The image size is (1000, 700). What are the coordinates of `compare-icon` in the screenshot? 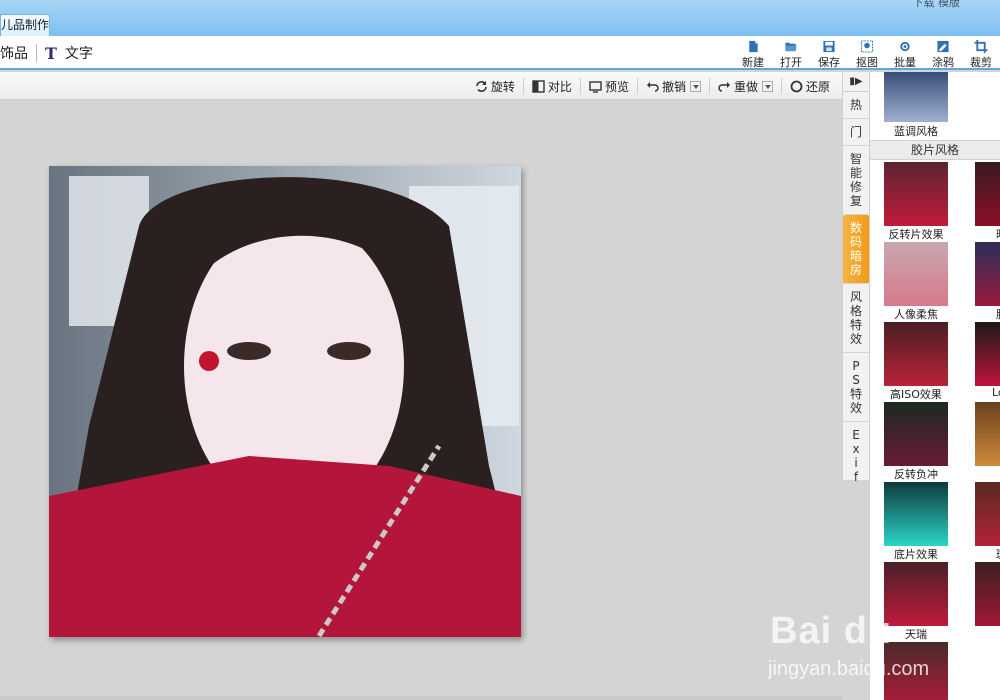 It's located at (538, 86).